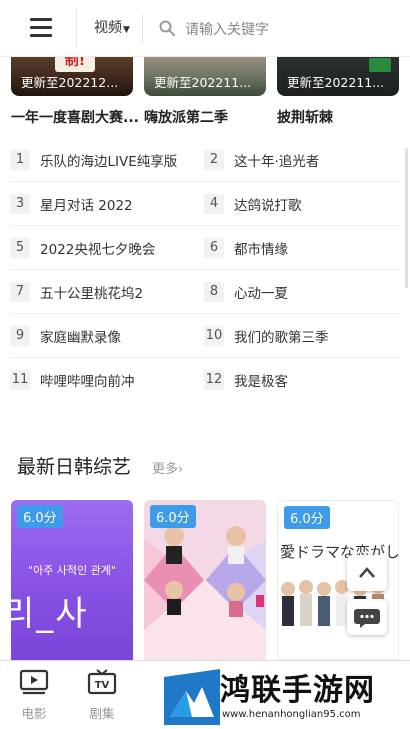 This screenshot has height=729, width=410. What do you see at coordinates (102, 695) in the screenshot?
I see `tab-series: TV 剧集` at bounding box center [102, 695].